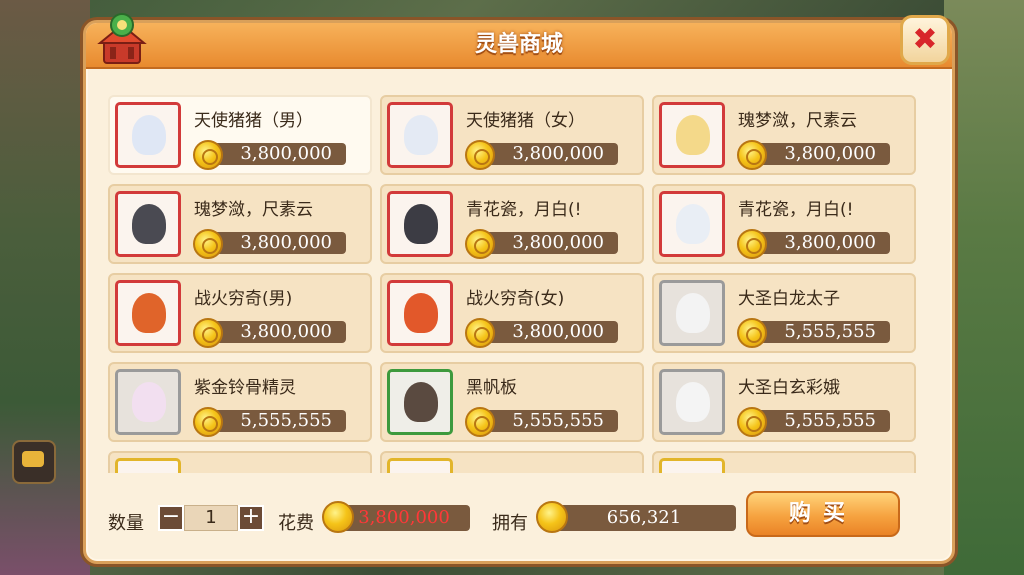  I want to click on item-name: 黑帆板, so click(491, 386).